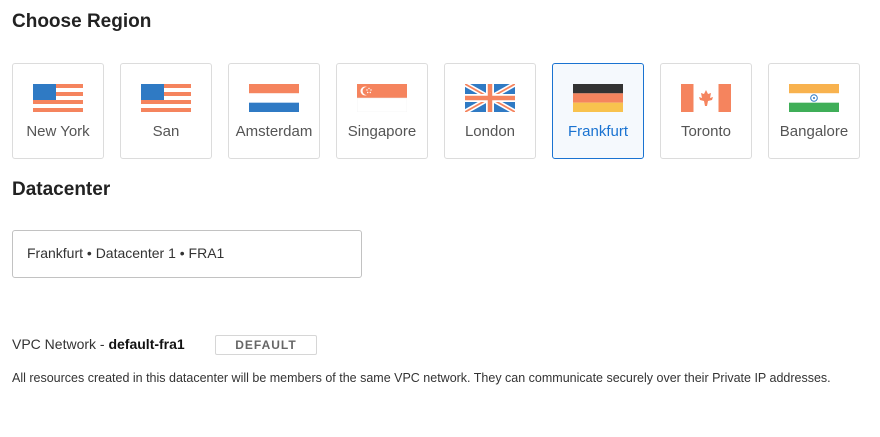 This screenshot has height=437, width=880. What do you see at coordinates (598, 98) in the screenshot?
I see `germany-flag-icon` at bounding box center [598, 98].